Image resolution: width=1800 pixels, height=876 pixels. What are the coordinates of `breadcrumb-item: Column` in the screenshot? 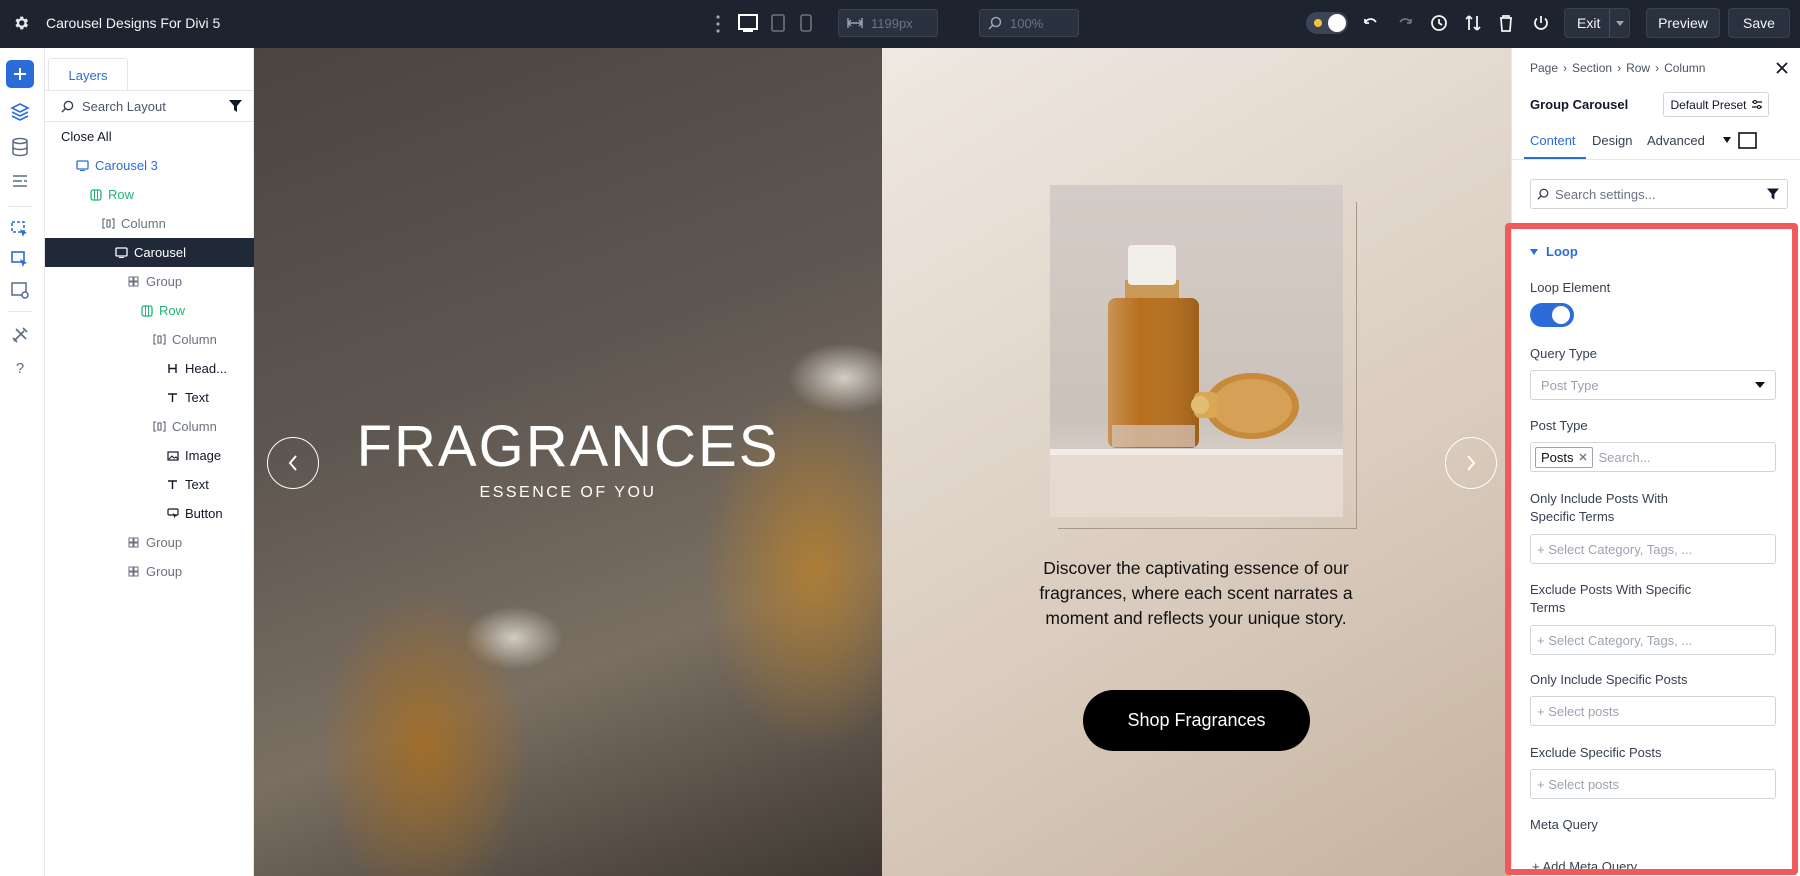 It's located at (1684, 68).